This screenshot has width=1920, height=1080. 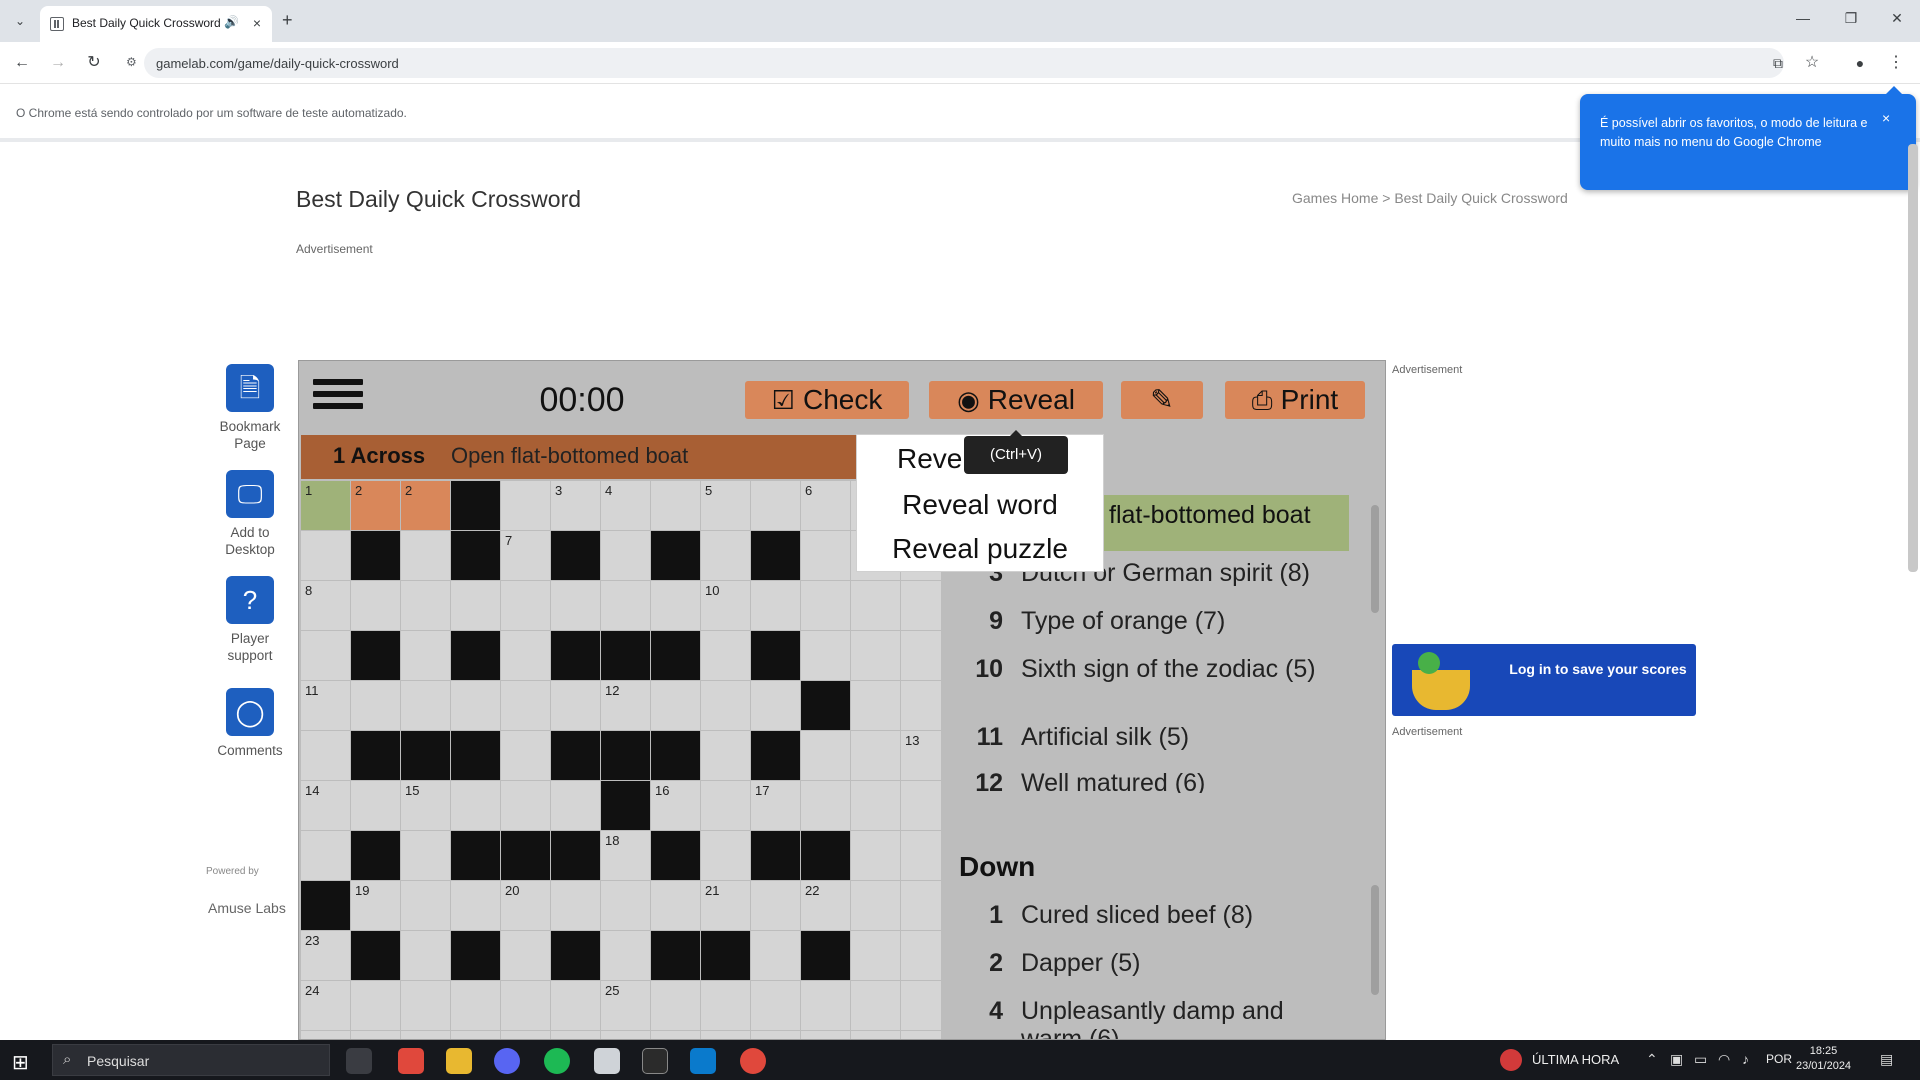 I want to click on notepad-icon, so click(x=607, y=1061).